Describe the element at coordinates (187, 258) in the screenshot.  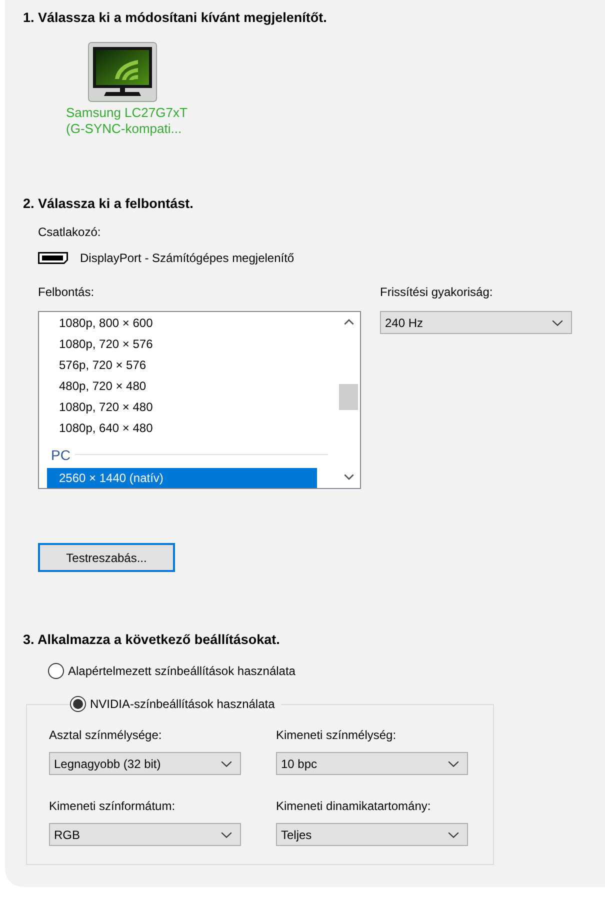
I see `connector-name: DisplayPort - Számítógépes megjelenítő` at that location.